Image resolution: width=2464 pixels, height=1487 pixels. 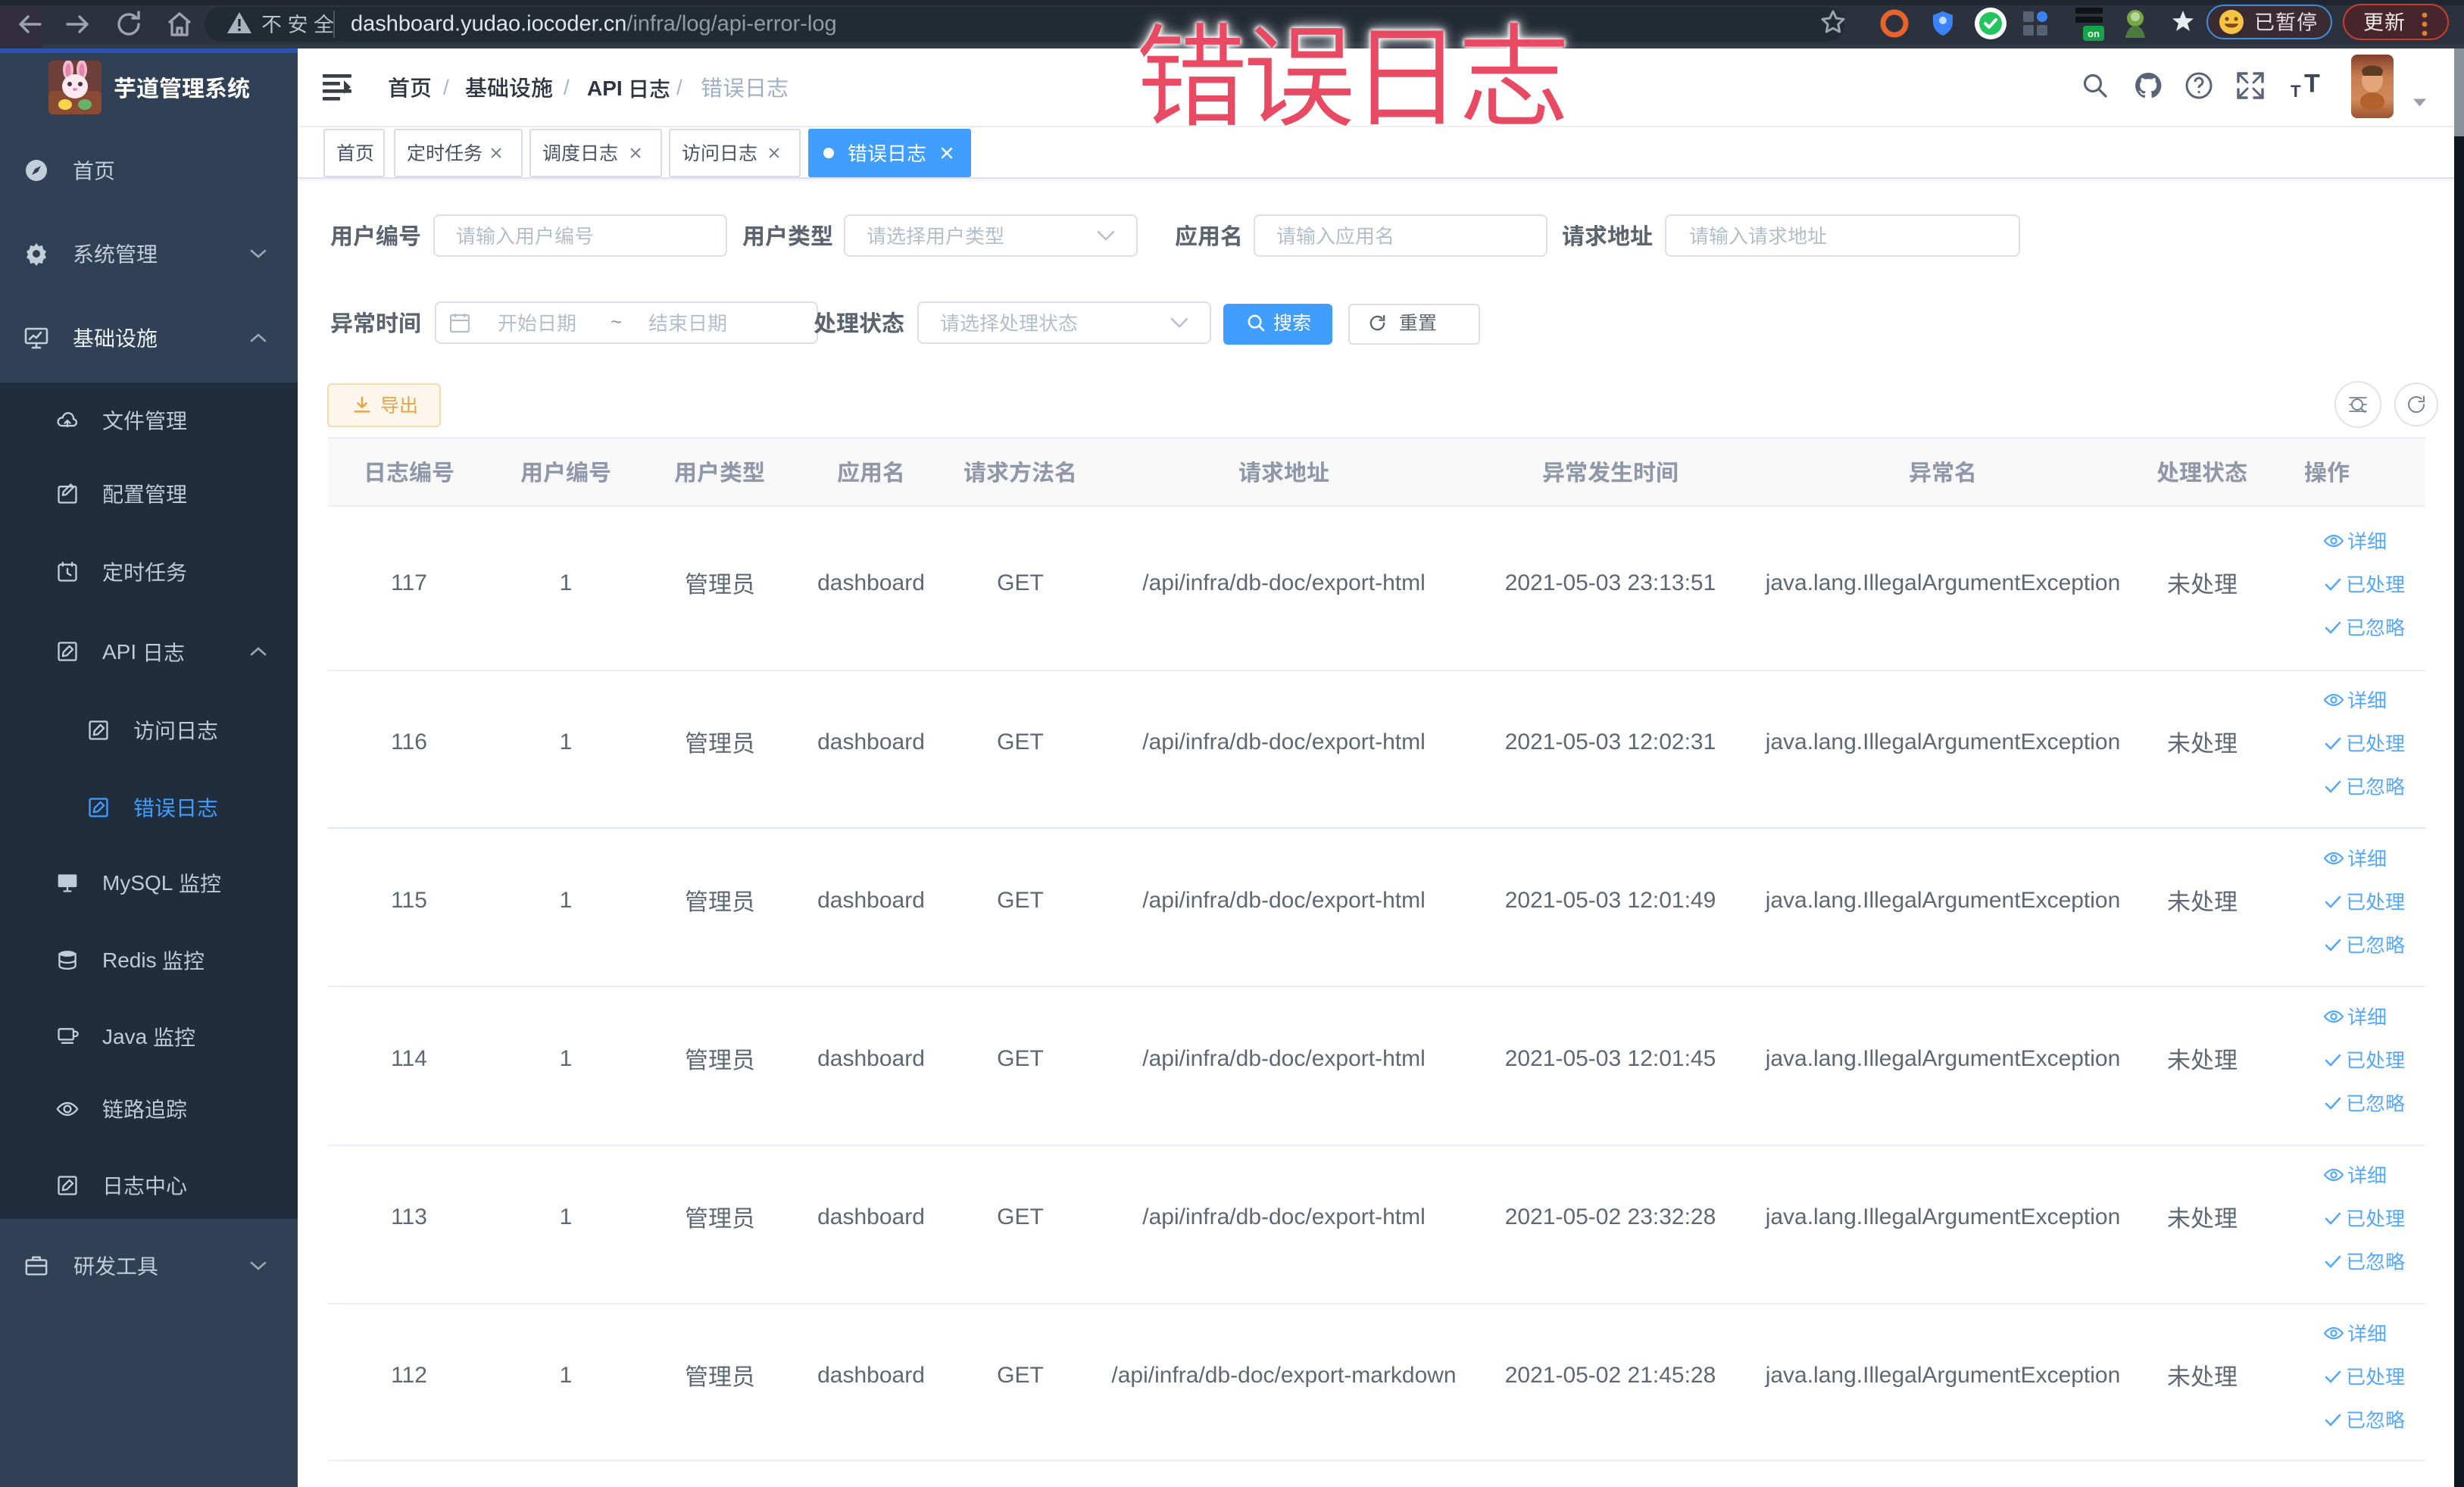 I want to click on svg-text: on, so click(x=2094, y=33).